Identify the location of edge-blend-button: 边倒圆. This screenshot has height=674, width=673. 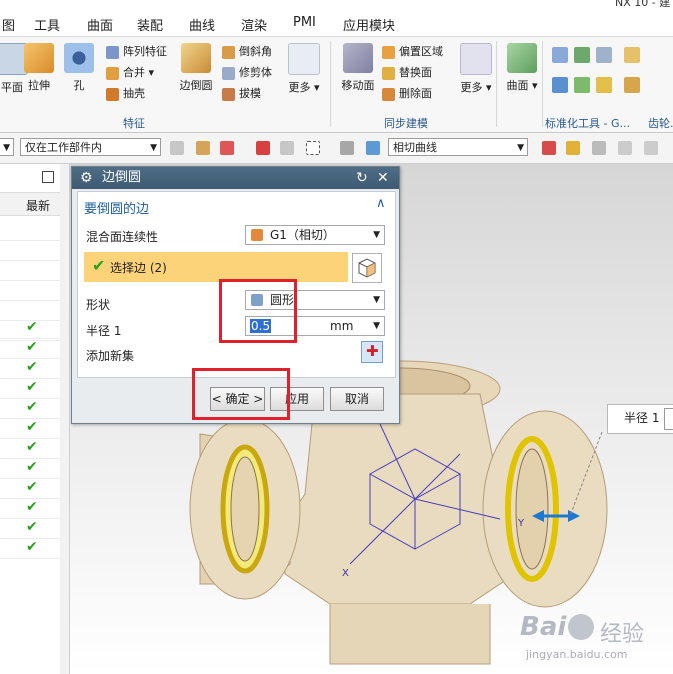
(196, 68).